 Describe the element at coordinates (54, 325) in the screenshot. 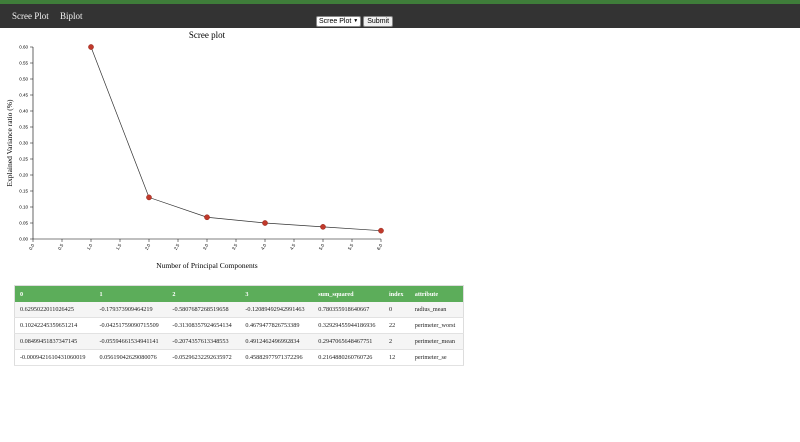

I see `table-cell: 0.10242245359651214` at that location.